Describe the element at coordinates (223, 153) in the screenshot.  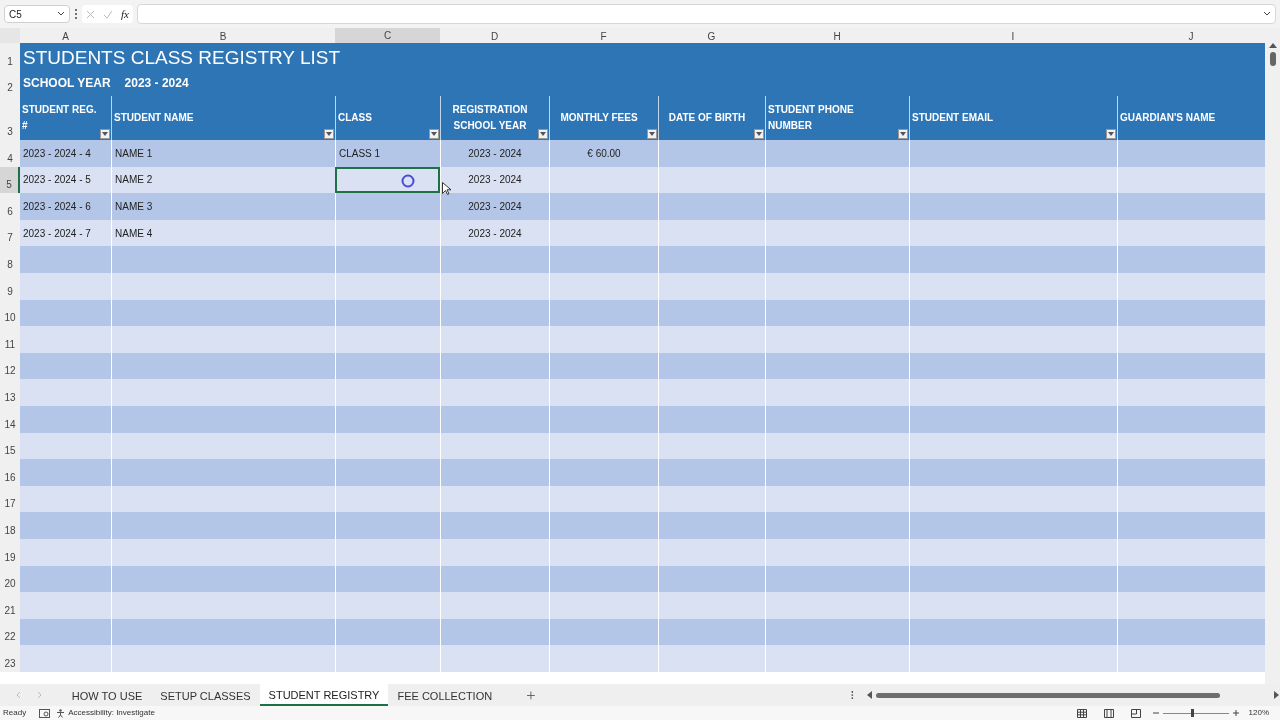
I see `table-cell: NAME 1` at that location.